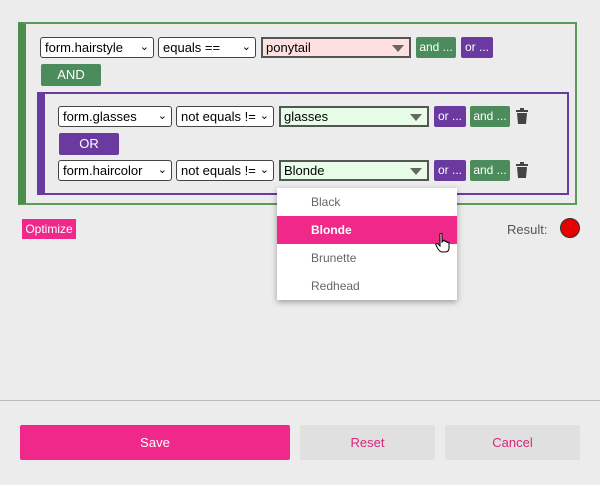  What do you see at coordinates (84, 47) in the screenshot?
I see `rule1-field-value: form.hairstyle` at bounding box center [84, 47].